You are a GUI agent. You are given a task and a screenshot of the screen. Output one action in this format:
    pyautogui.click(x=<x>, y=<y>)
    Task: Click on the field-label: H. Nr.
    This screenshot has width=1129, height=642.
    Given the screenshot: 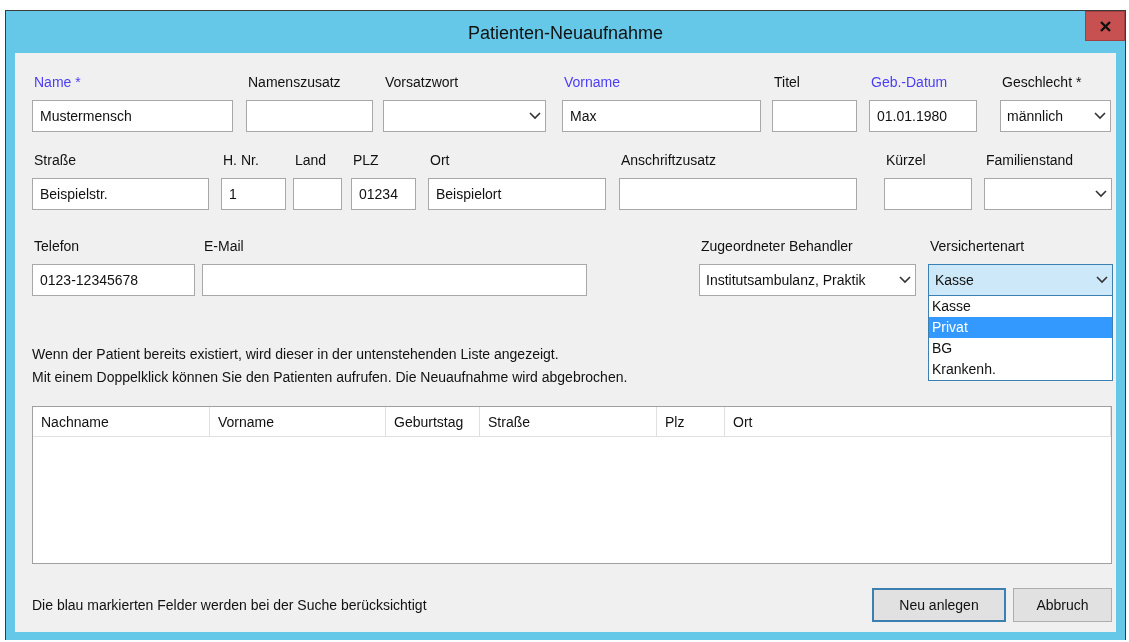 What is the action you would take?
    pyautogui.click(x=241, y=160)
    